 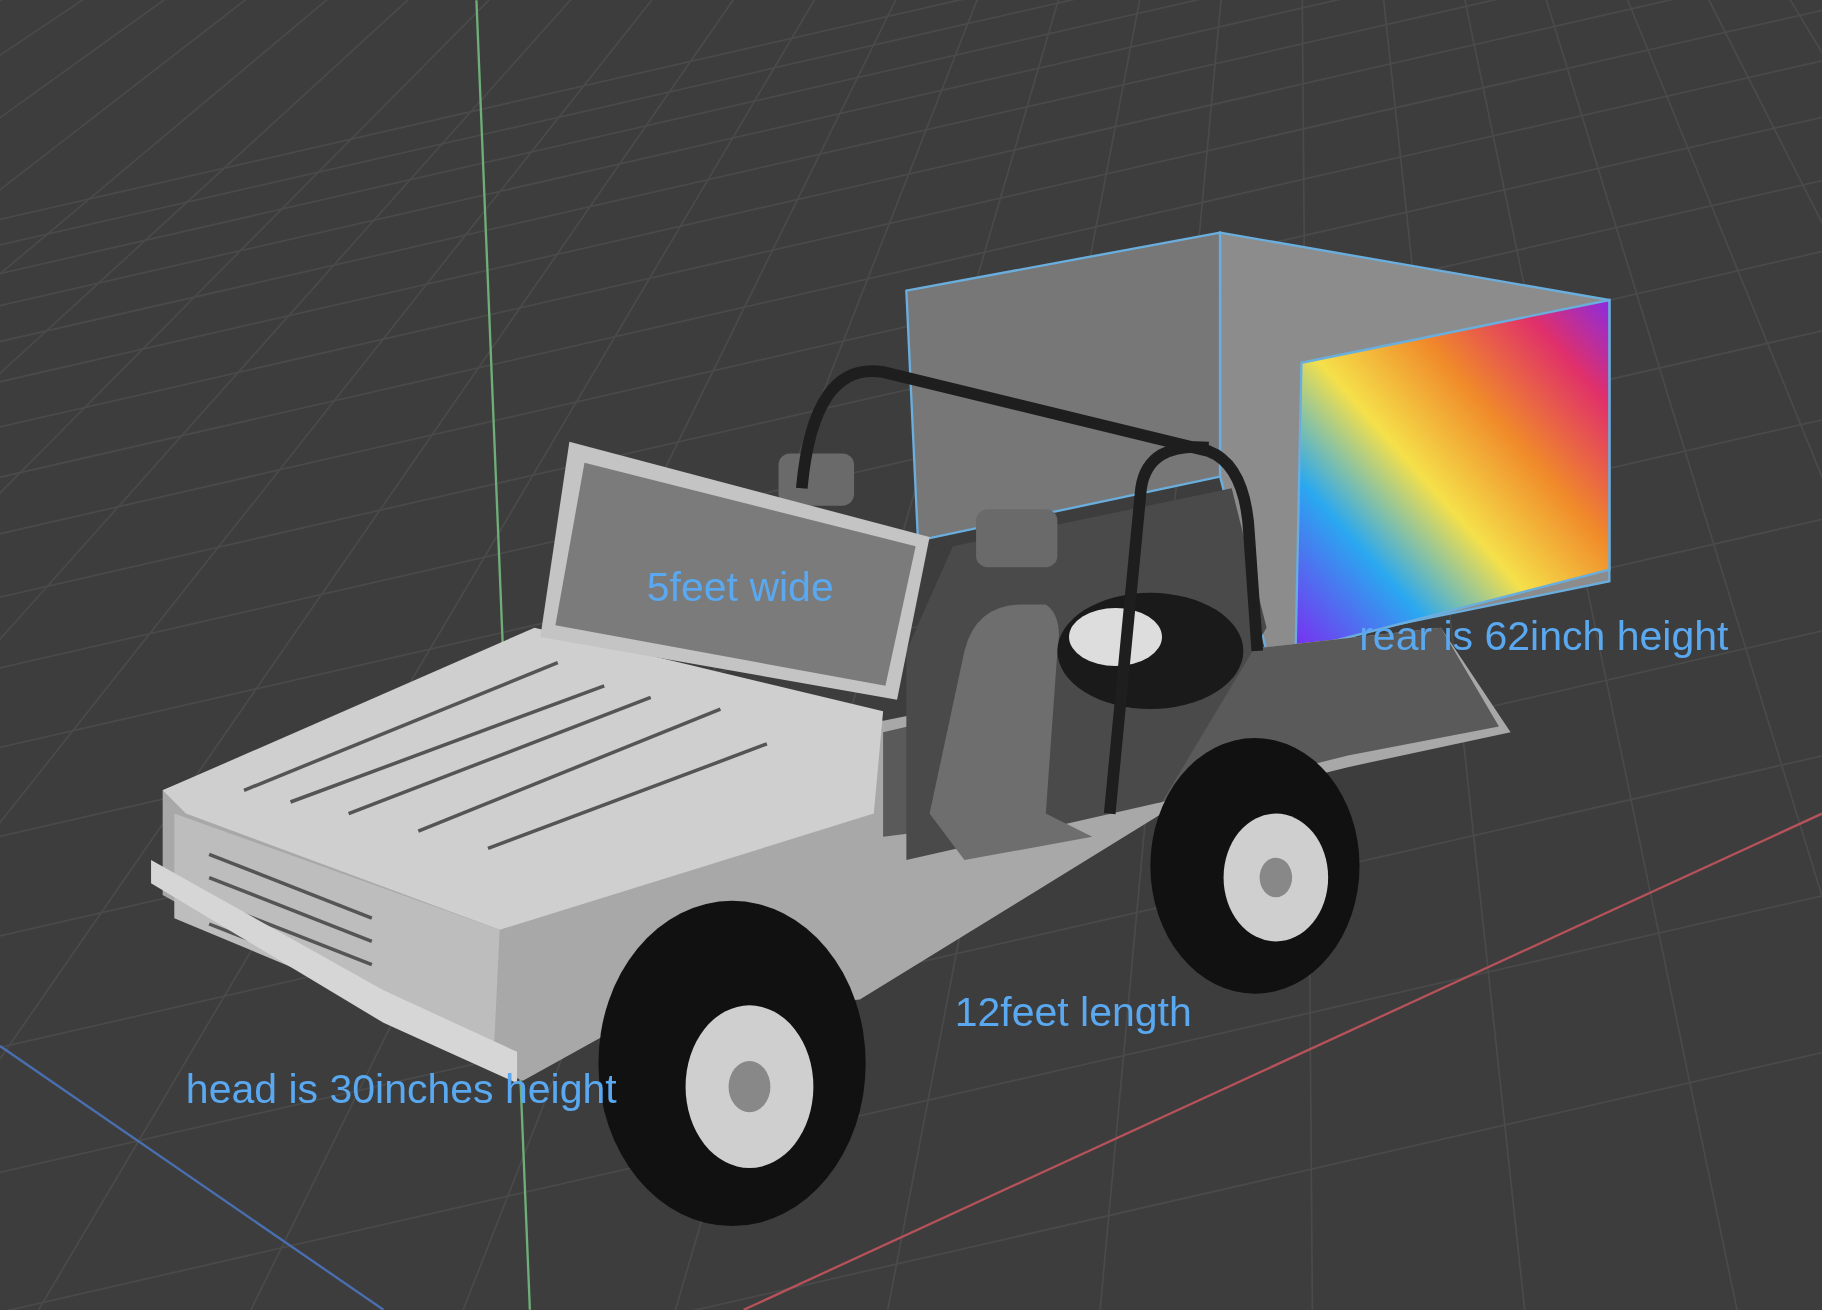 I want to click on dimension-label: 5feet wide, so click(x=740, y=588).